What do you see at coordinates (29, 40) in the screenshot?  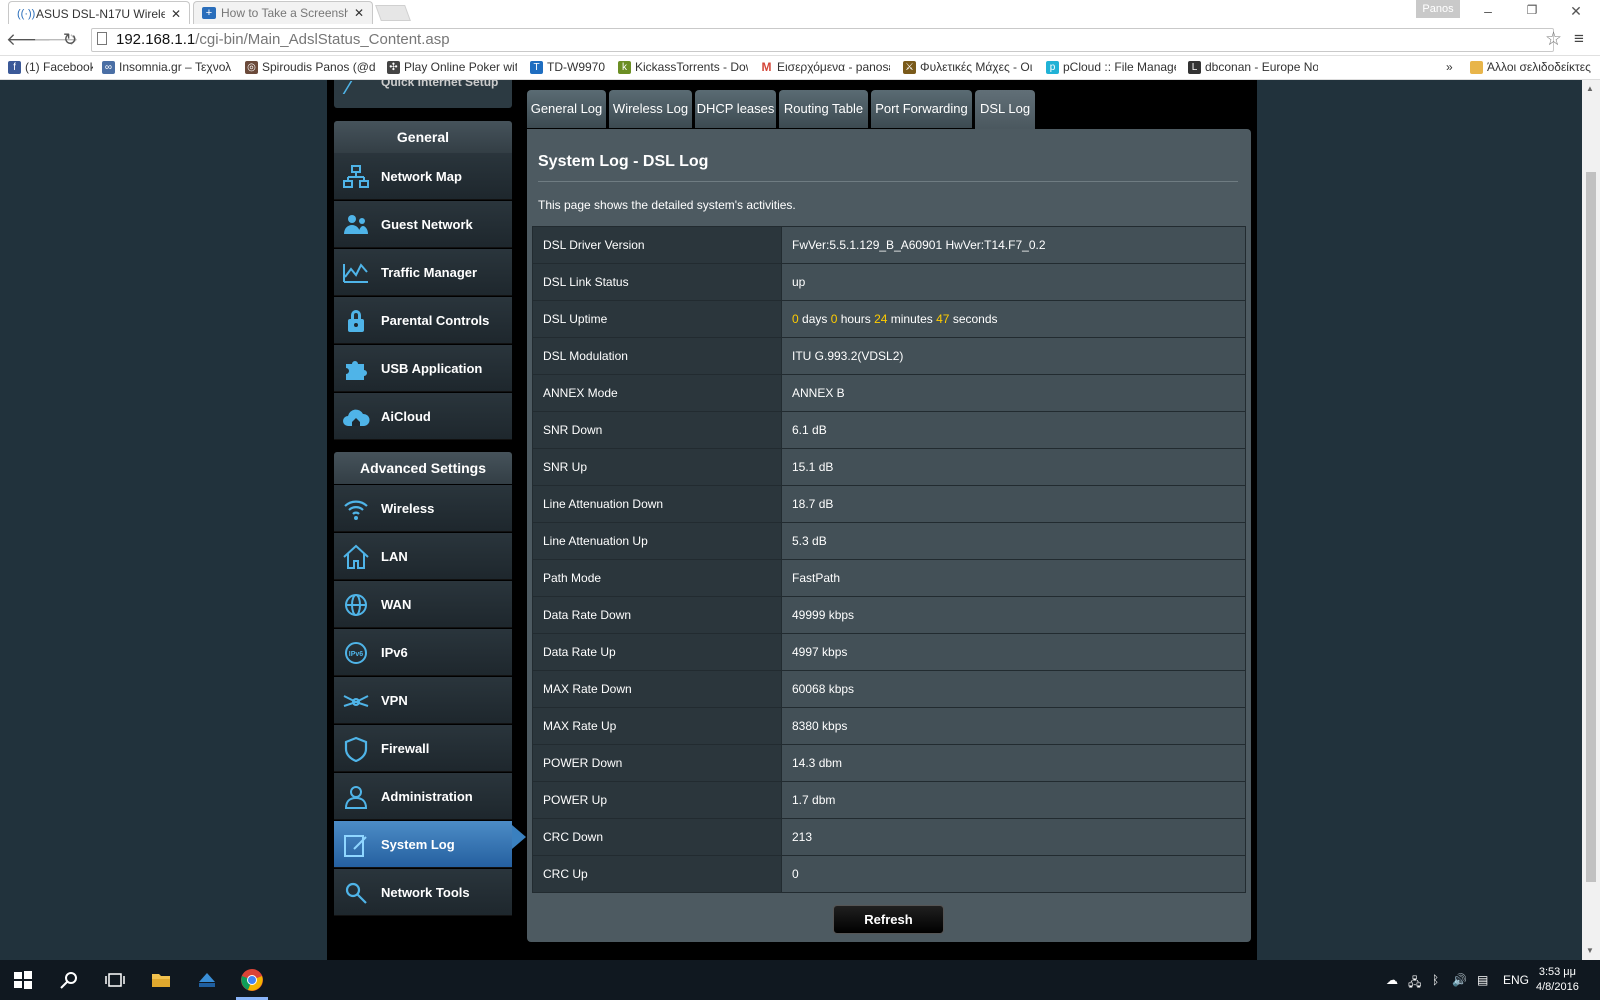 I see `back-arrow-icon: 🡐` at bounding box center [29, 40].